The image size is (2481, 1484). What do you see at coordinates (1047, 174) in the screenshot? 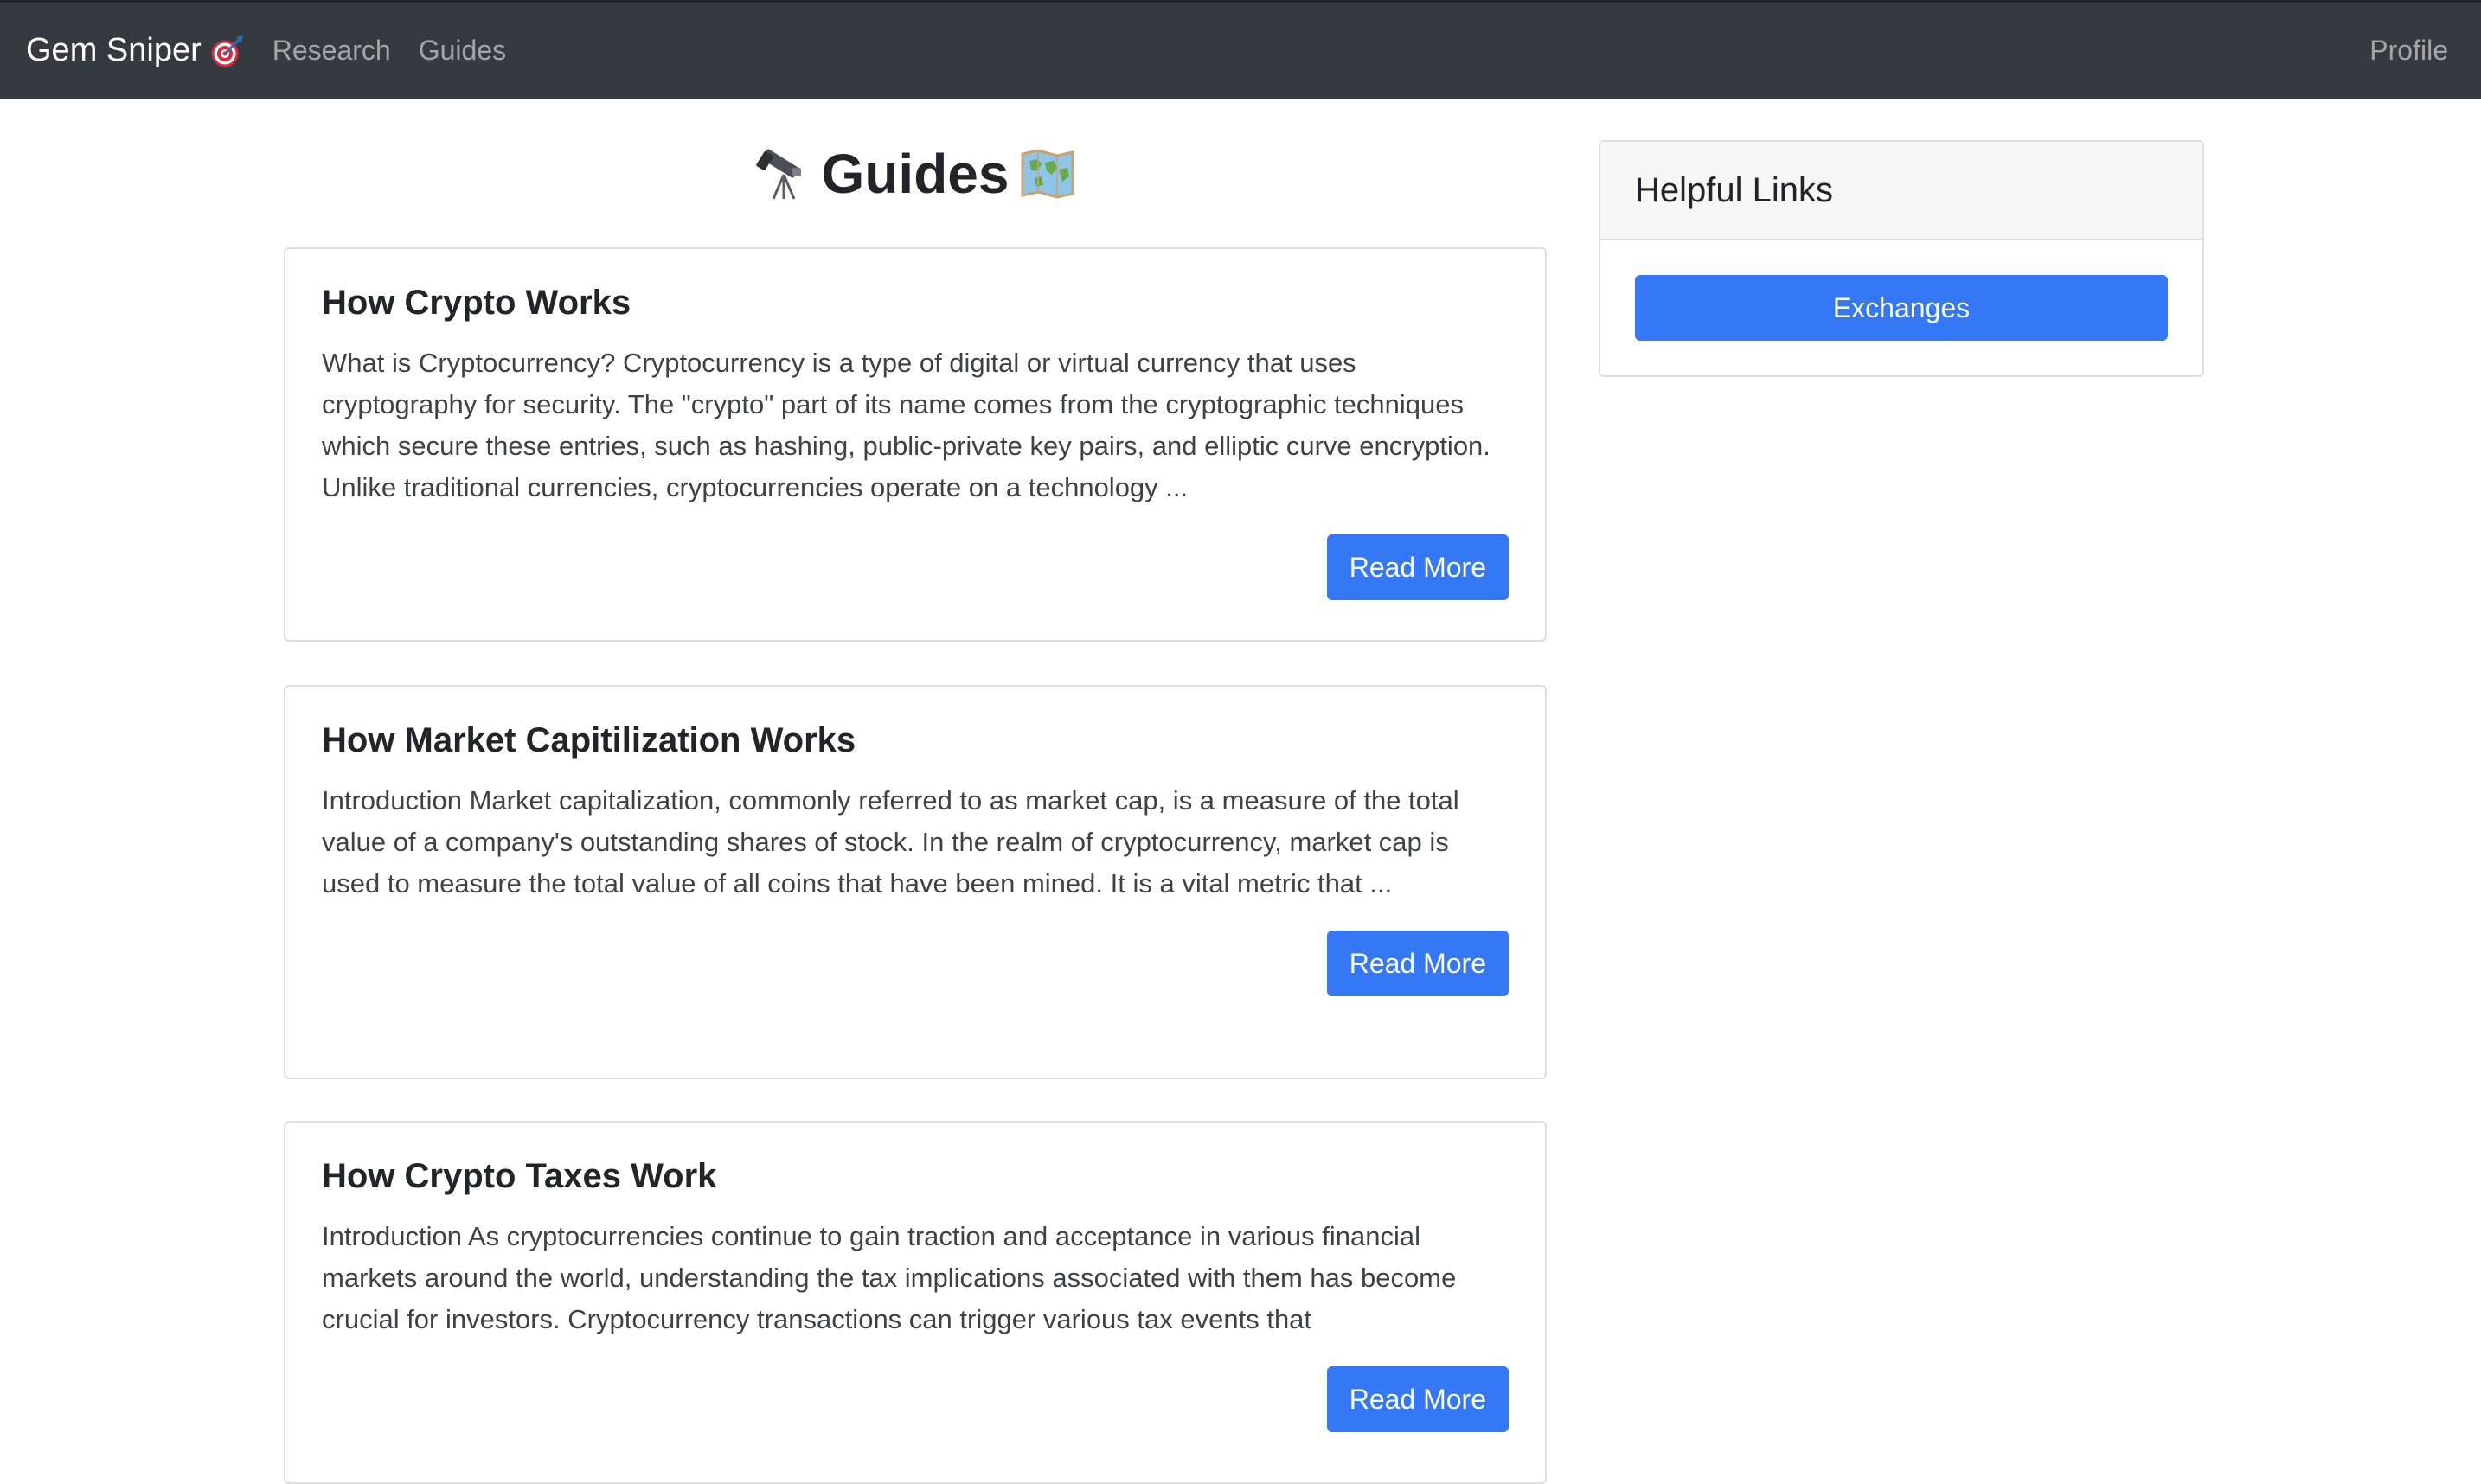
I see `world-map-icon` at bounding box center [1047, 174].